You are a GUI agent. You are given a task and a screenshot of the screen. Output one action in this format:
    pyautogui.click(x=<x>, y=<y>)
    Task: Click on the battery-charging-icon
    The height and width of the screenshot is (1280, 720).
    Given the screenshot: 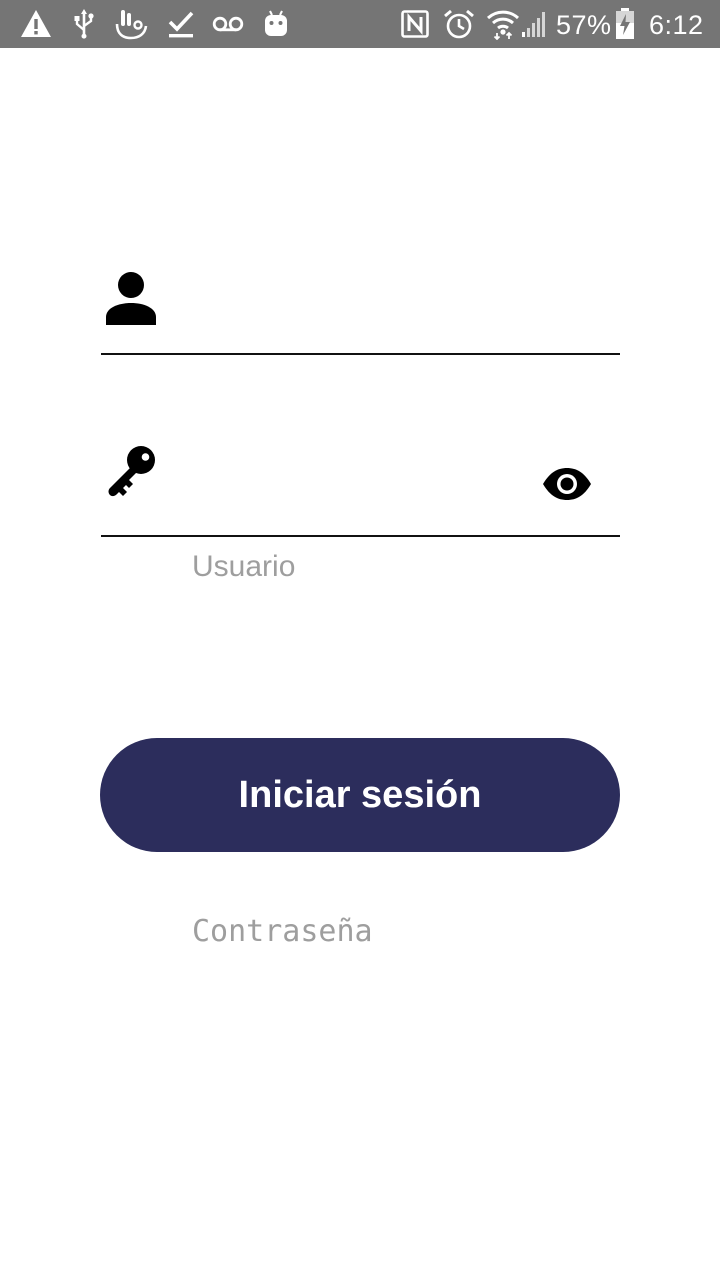 What is the action you would take?
    pyautogui.click(x=625, y=24)
    